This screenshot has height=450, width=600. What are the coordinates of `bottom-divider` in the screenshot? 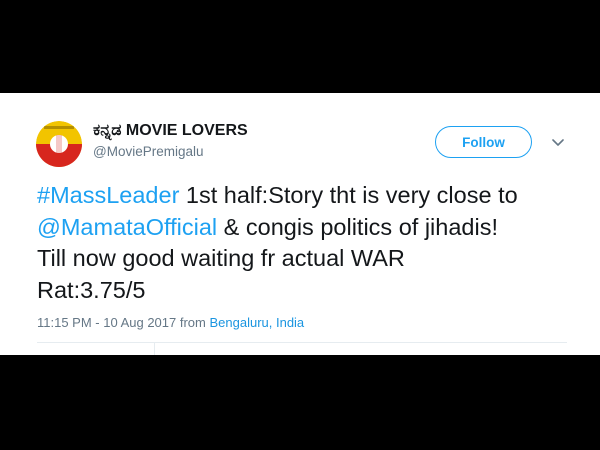 It's located at (302, 342).